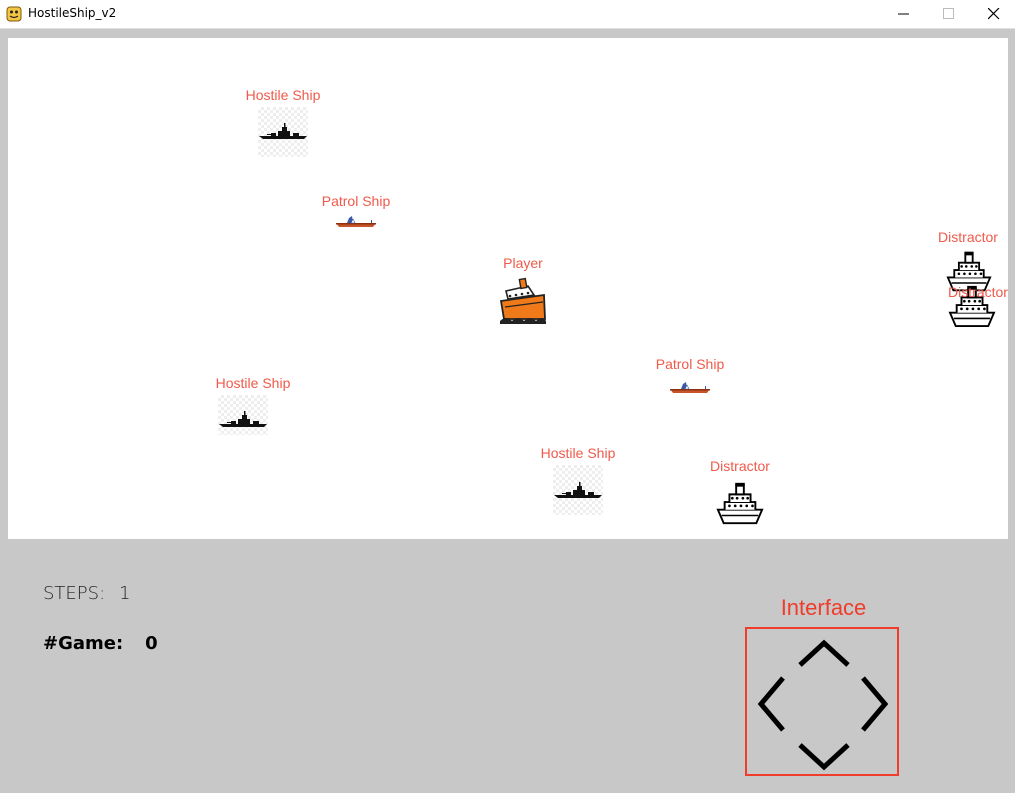 The height and width of the screenshot is (793, 1015). Describe the element at coordinates (14, 14) in the screenshot. I see `python-app-icon` at that location.